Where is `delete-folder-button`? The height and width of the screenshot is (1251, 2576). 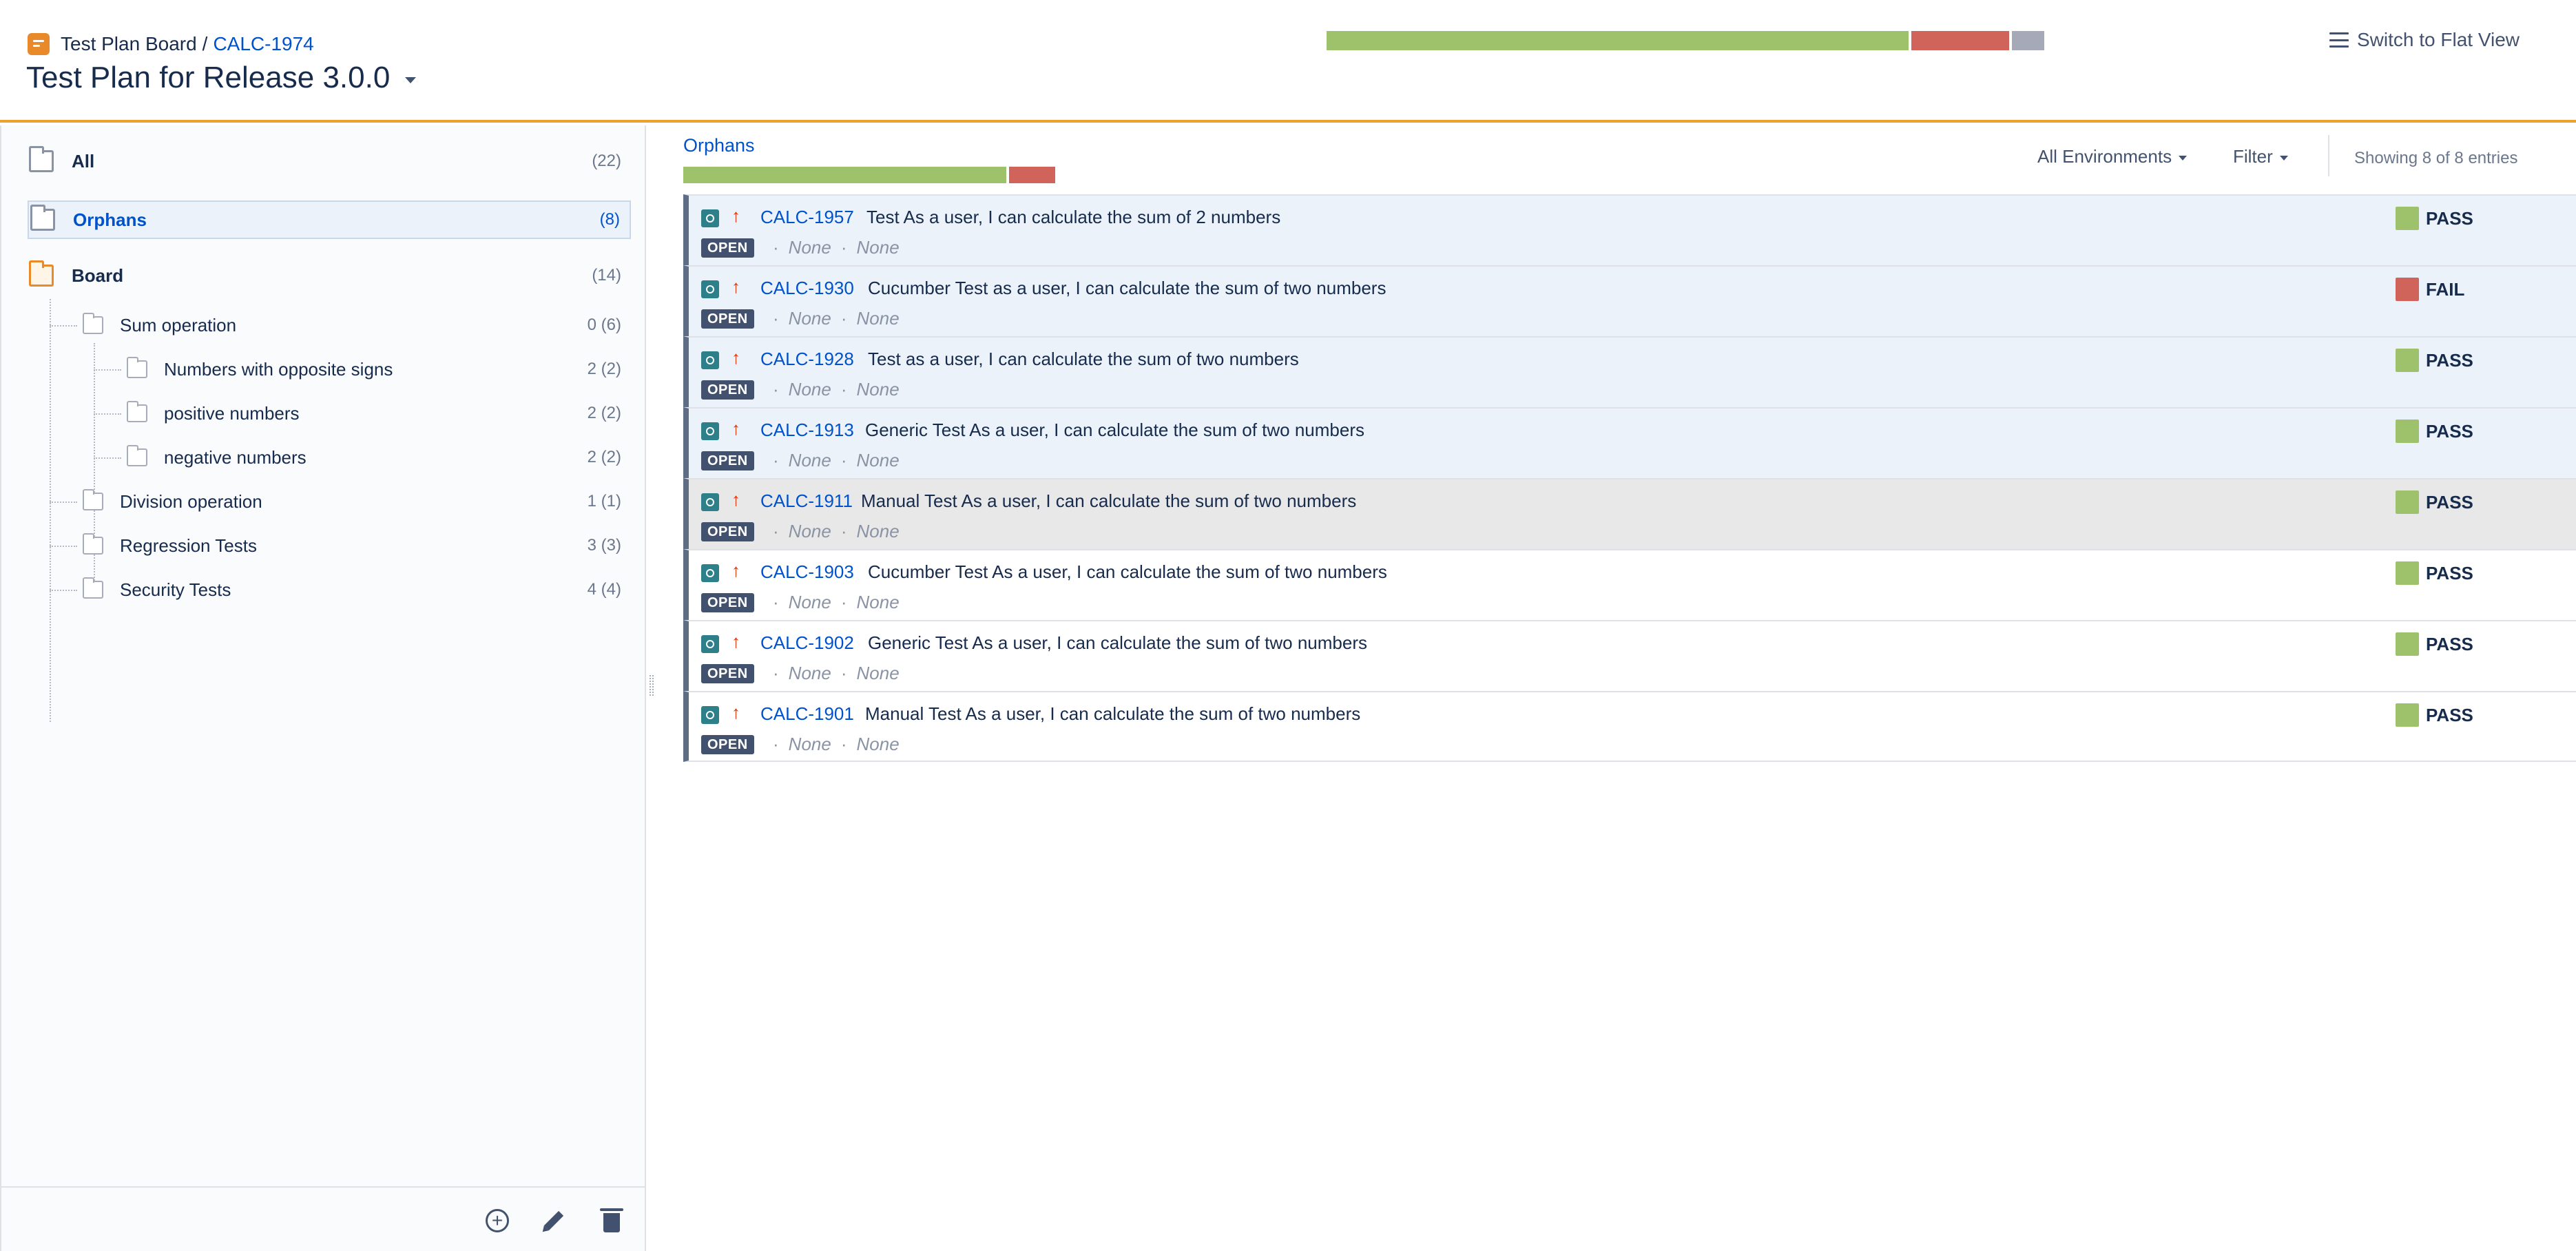 delete-folder-button is located at coordinates (611, 1220).